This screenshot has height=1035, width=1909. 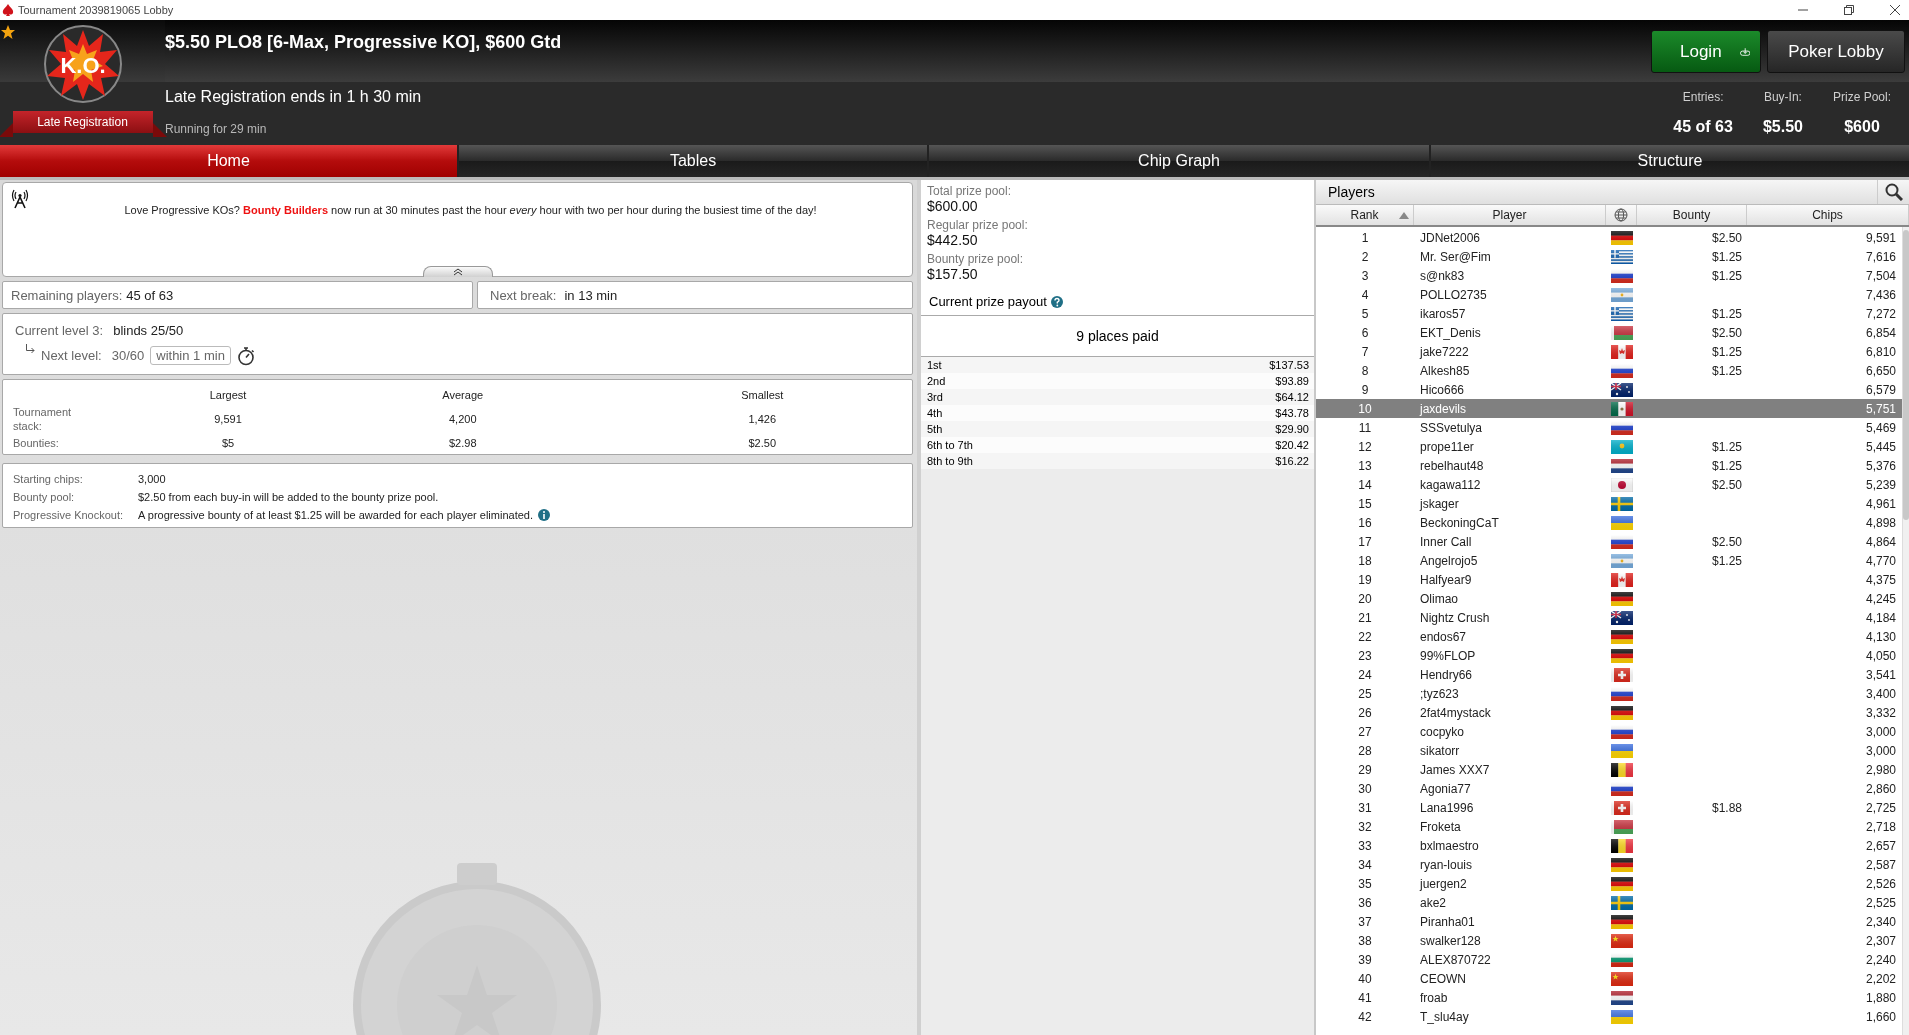 What do you see at coordinates (1609, 237) in the screenshot?
I see `table-row: 1 JDNet2006 $2.50 9,591` at bounding box center [1609, 237].